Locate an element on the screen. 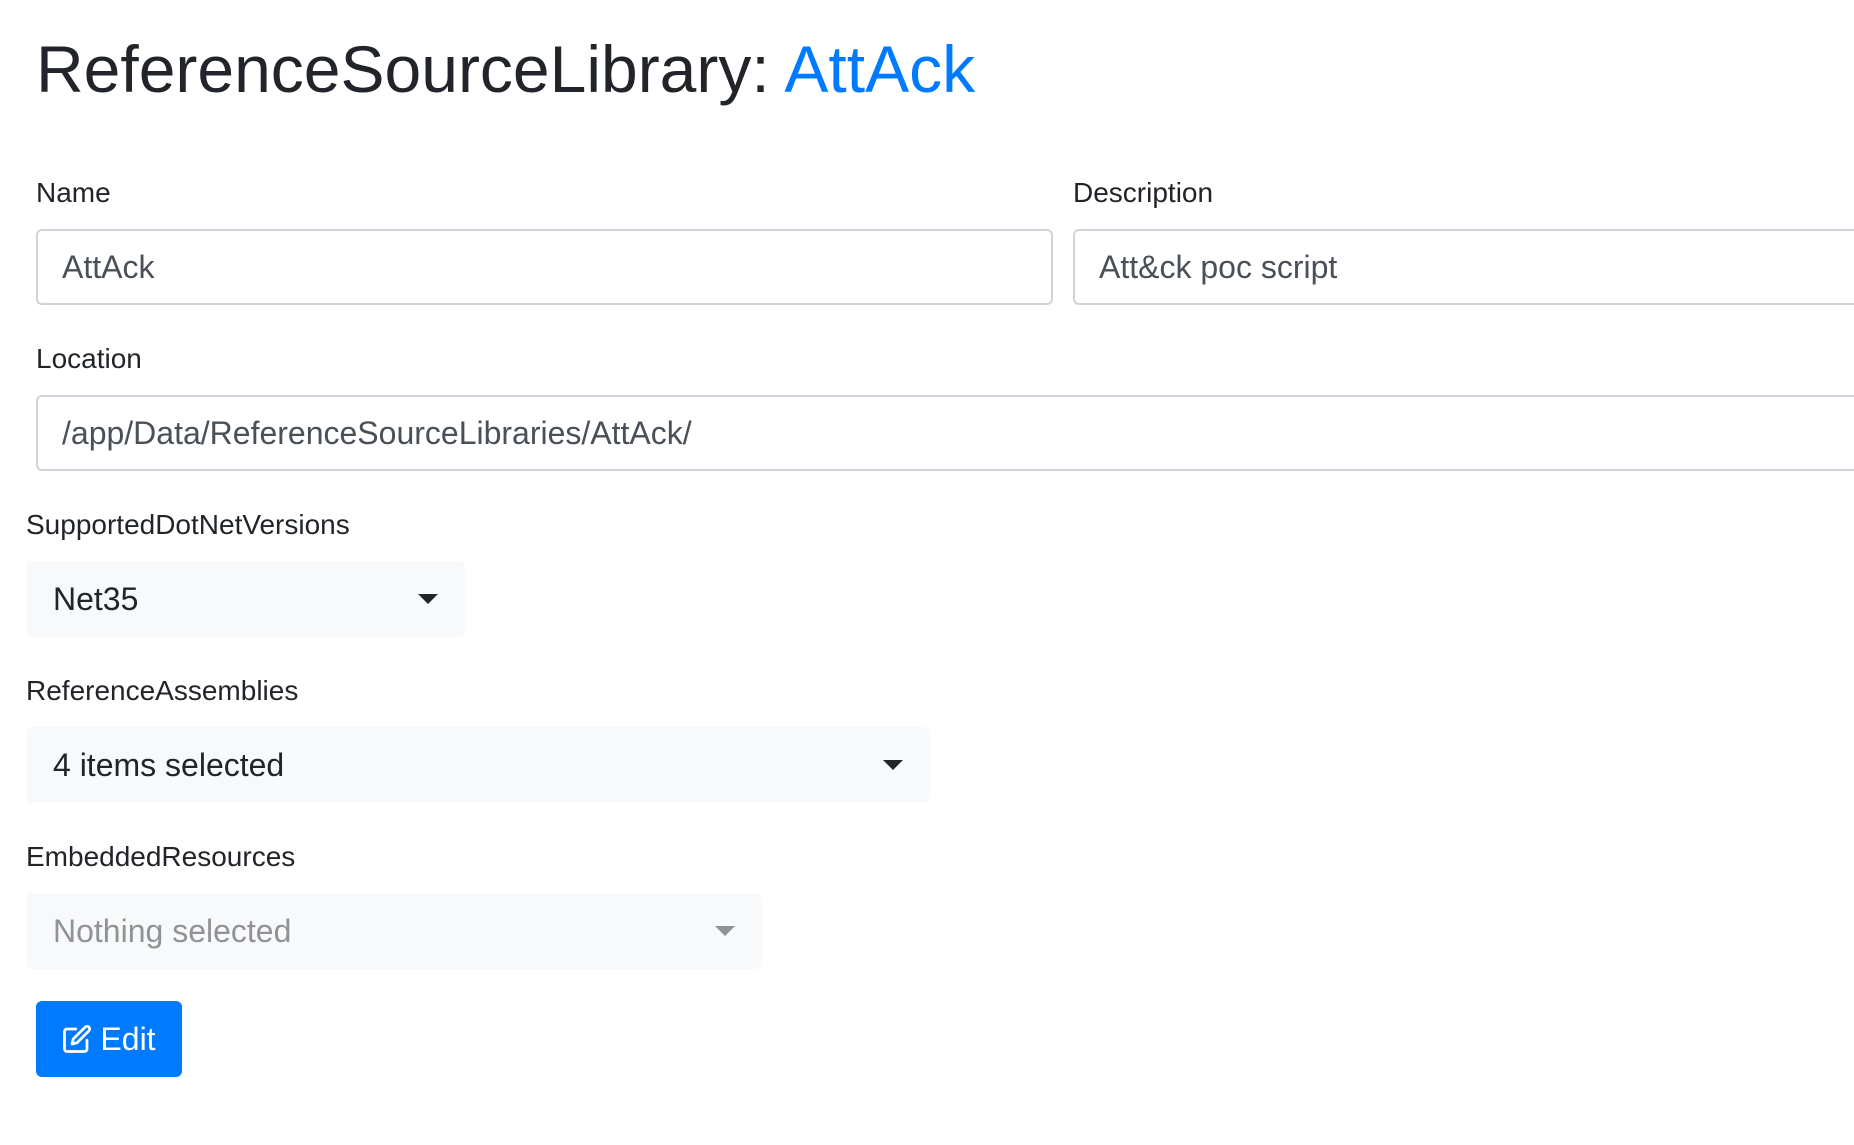 The height and width of the screenshot is (1145, 1854). page-title: ReferenceSourceLibrary: AttAck is located at coordinates (505, 69).